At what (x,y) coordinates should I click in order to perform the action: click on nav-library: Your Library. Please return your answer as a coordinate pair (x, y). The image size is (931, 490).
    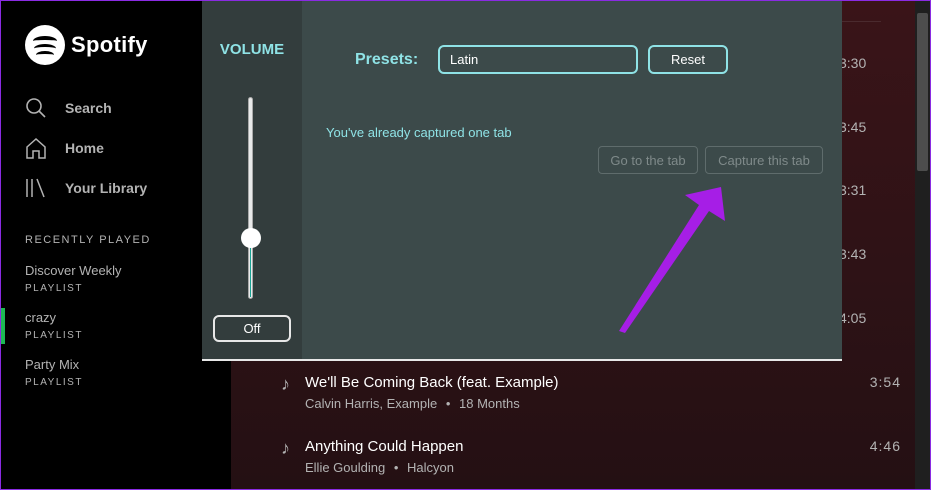
    Looking at the image, I should click on (86, 188).